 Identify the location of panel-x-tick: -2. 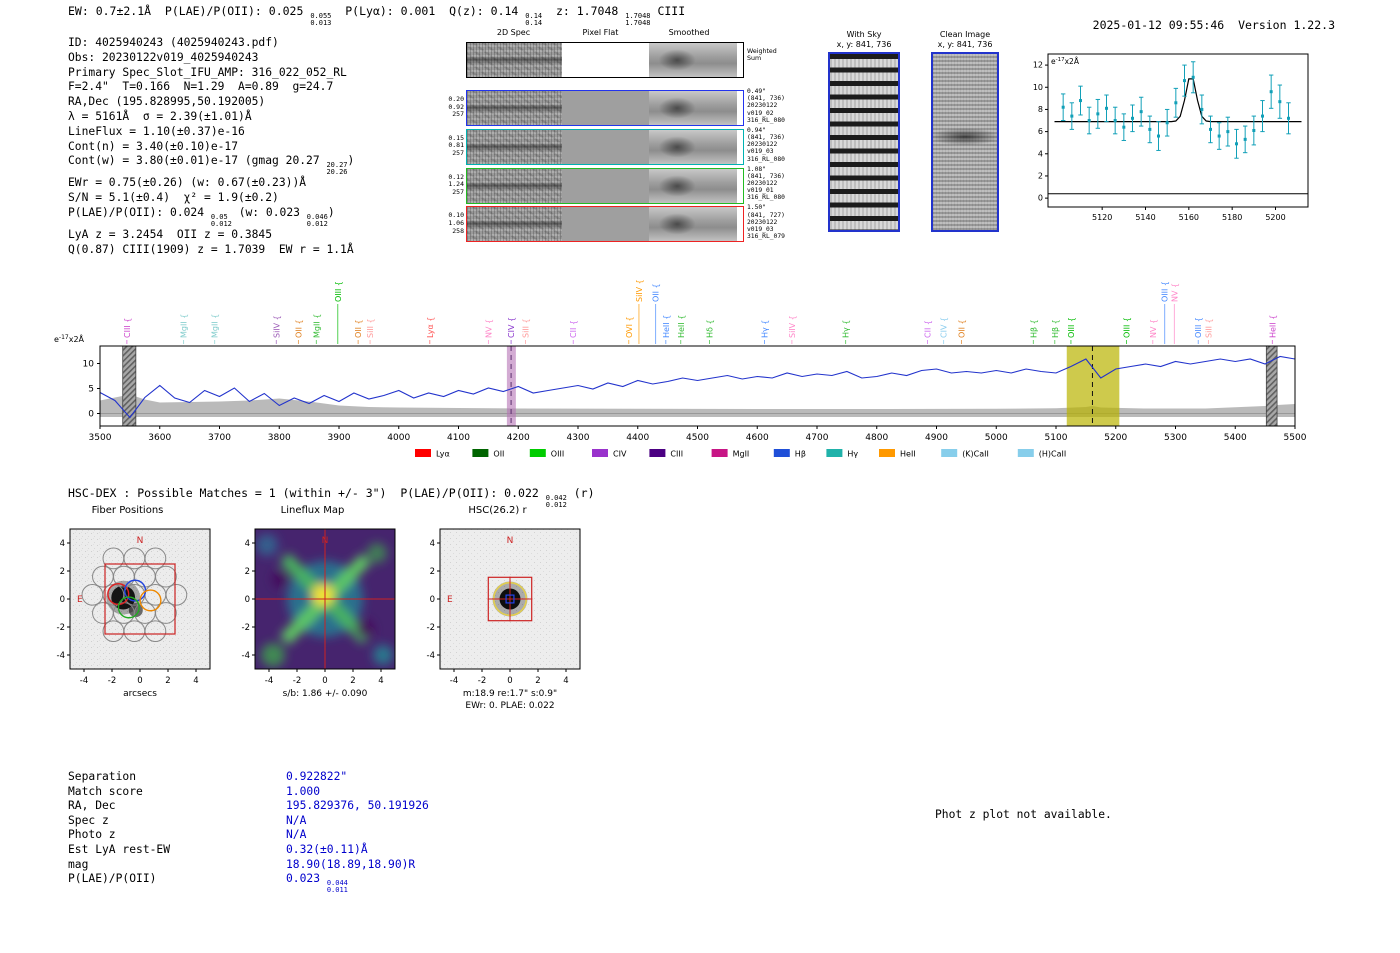
(297, 681).